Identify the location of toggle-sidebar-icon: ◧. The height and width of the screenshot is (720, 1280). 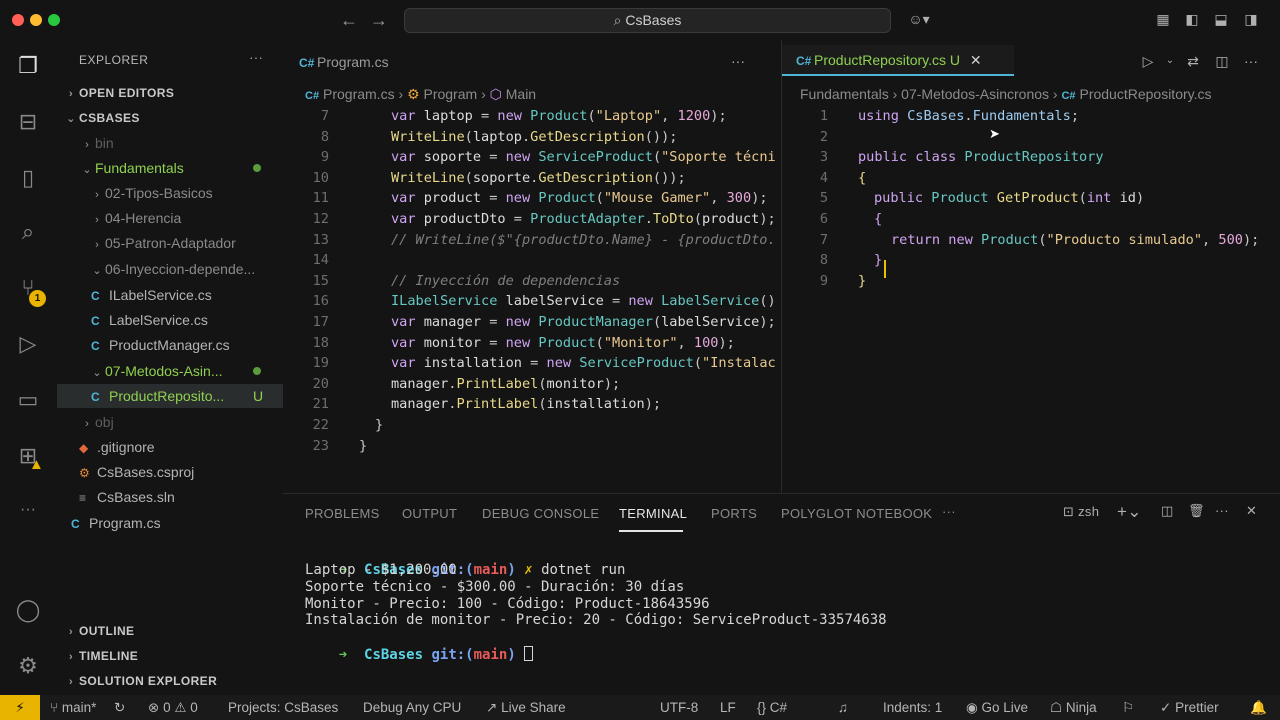
(1192, 19).